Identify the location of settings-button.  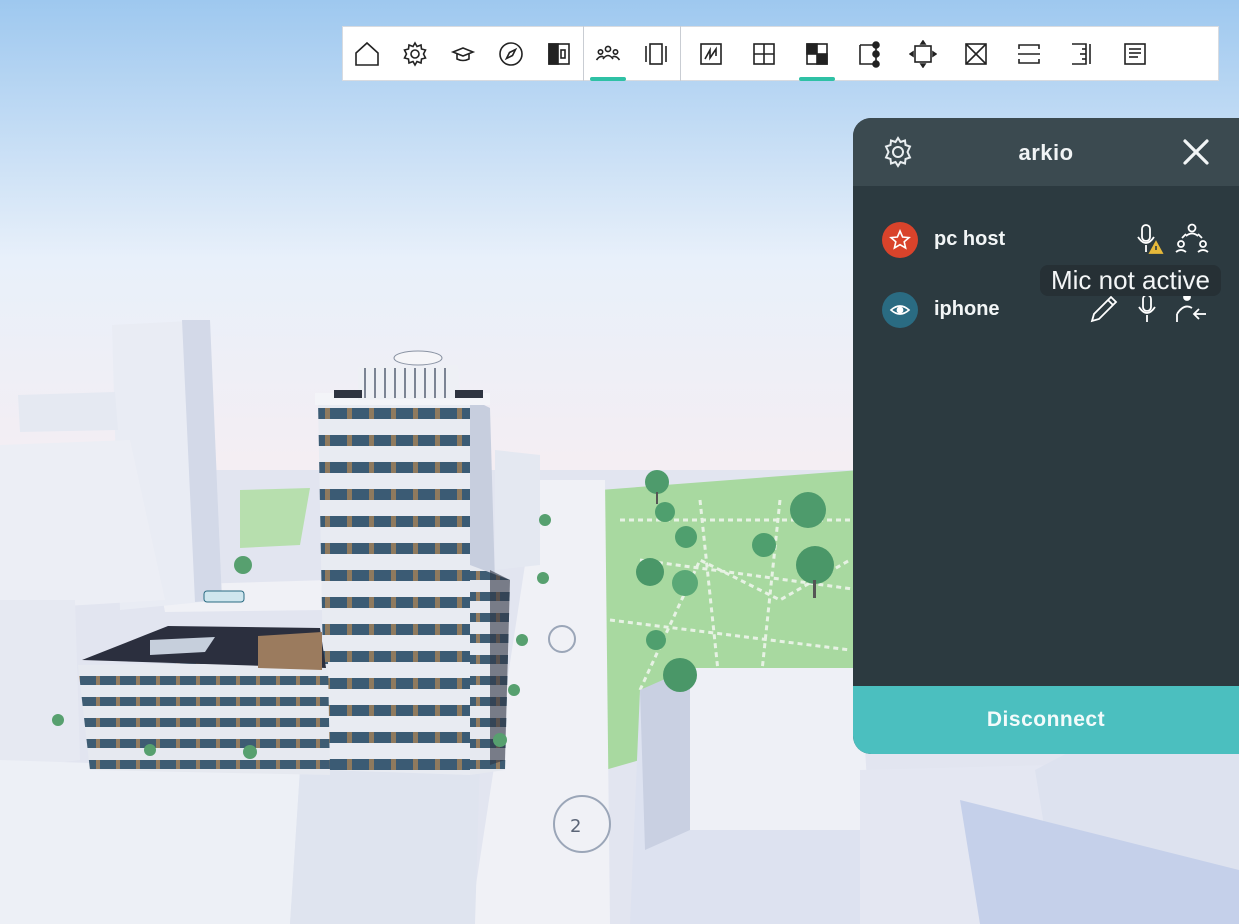
(415, 53).